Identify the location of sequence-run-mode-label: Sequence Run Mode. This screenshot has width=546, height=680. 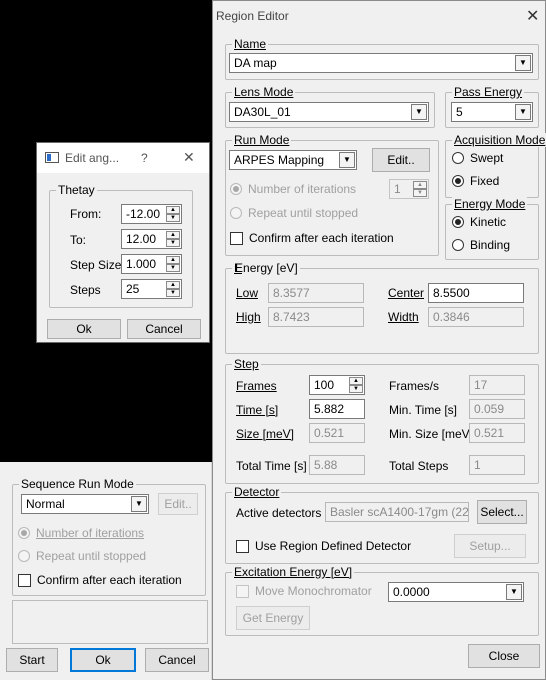
(77, 484).